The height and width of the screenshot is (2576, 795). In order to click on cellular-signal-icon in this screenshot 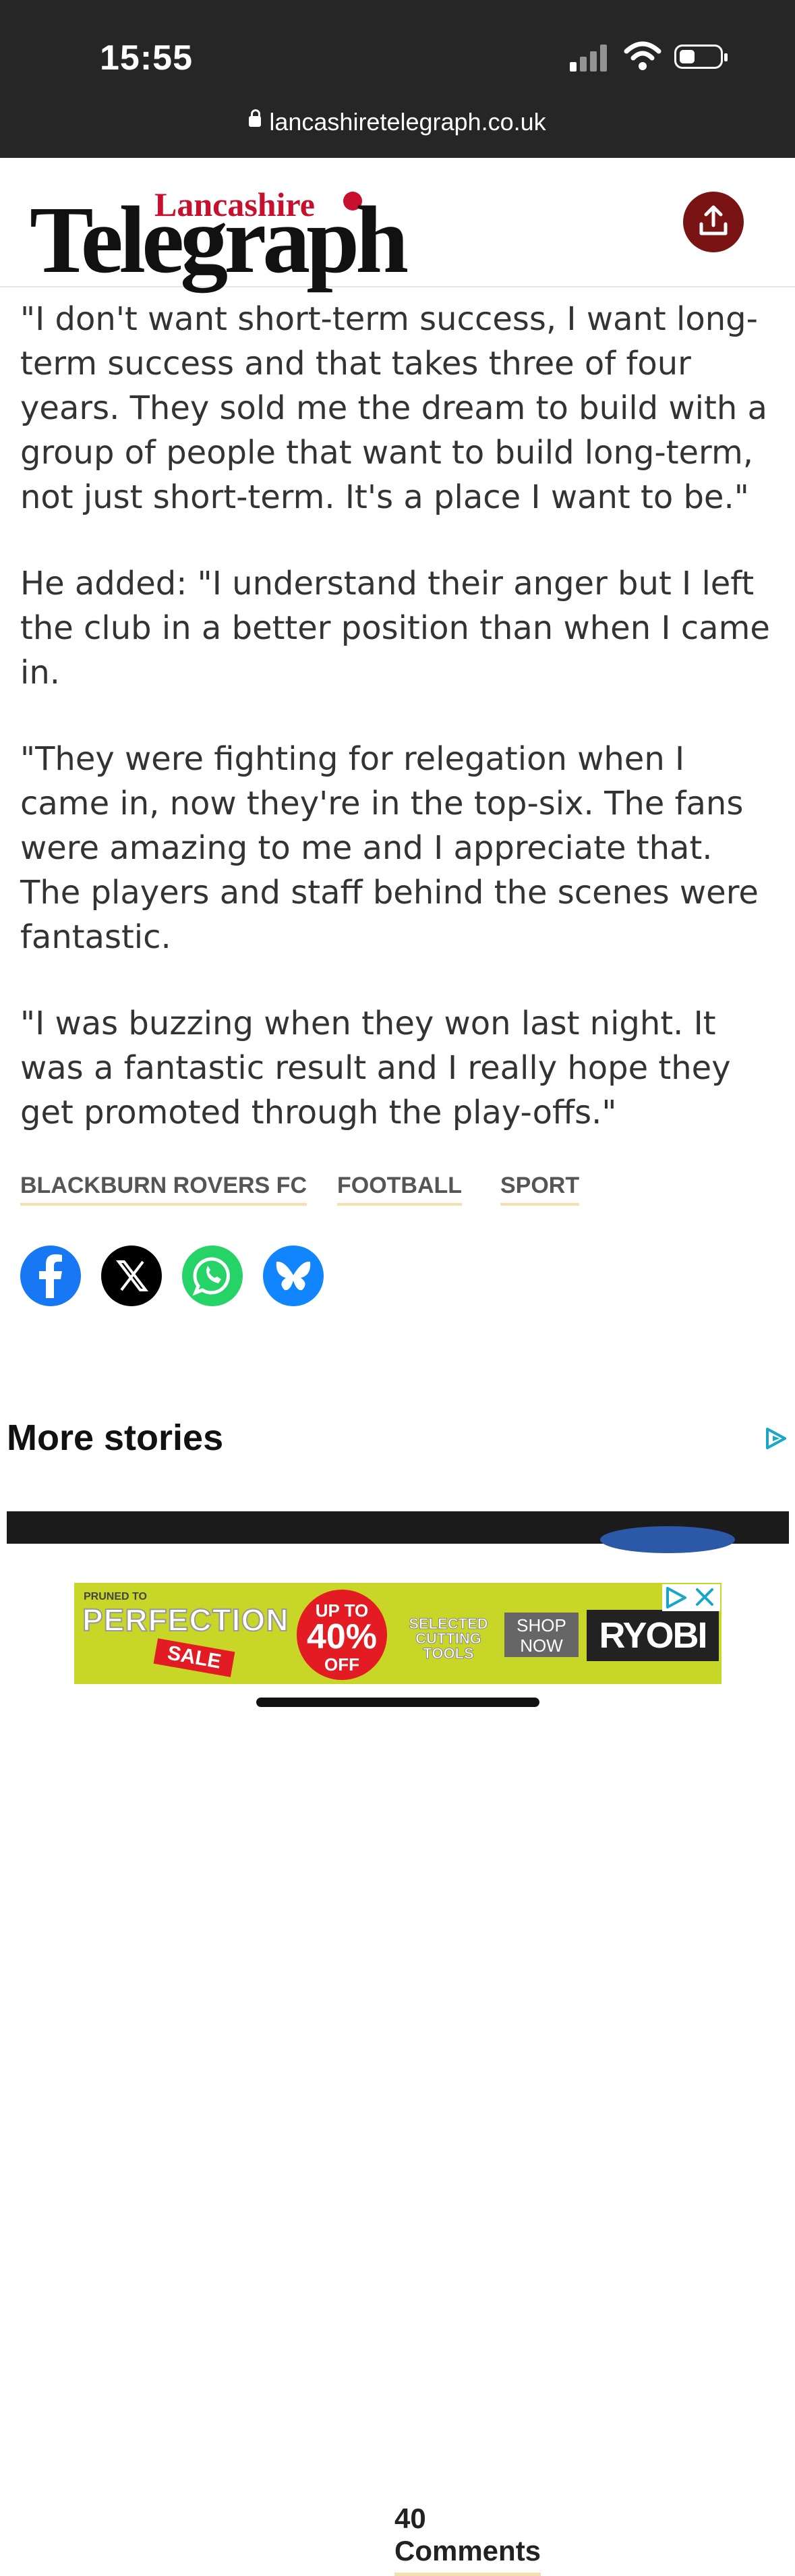, I will do `click(590, 57)`.